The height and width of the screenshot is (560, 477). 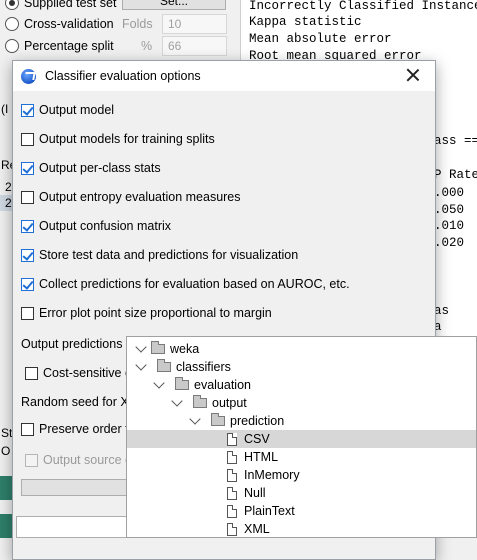 What do you see at coordinates (301, 421) in the screenshot?
I see `tree-node-prediction: prediction` at bounding box center [301, 421].